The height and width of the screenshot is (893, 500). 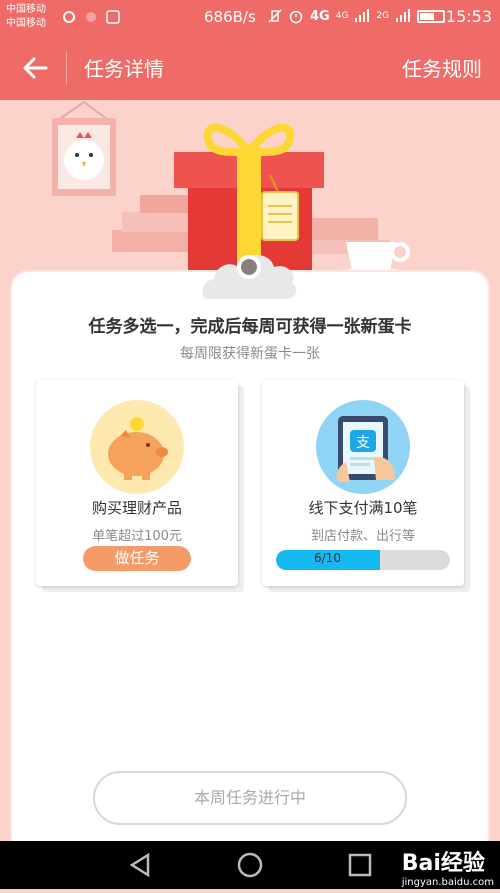 I want to click on back-button, so click(x=36, y=68).